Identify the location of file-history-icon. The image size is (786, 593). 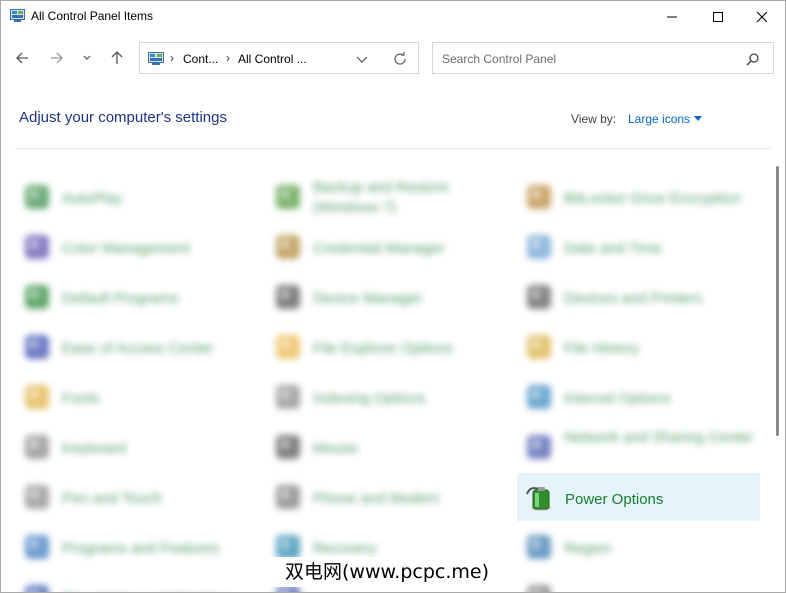
(539, 347).